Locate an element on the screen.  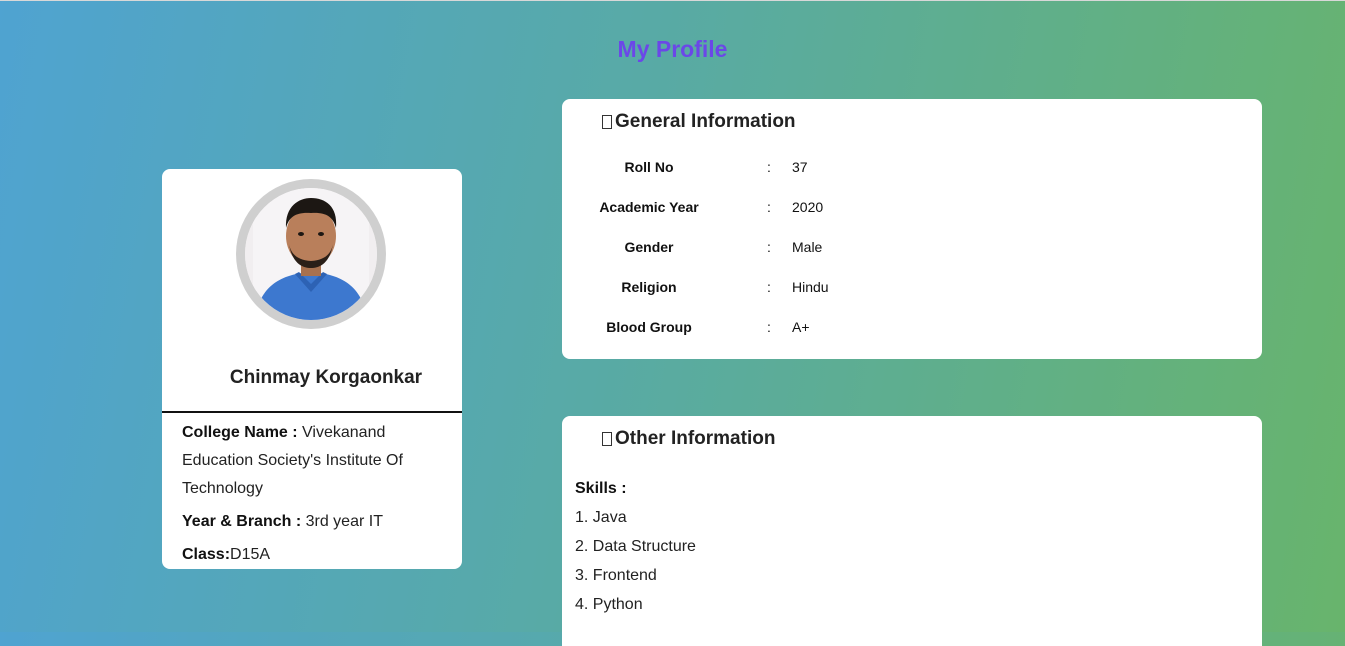
info-row-gender: Gender : Male is located at coordinates (912, 259).